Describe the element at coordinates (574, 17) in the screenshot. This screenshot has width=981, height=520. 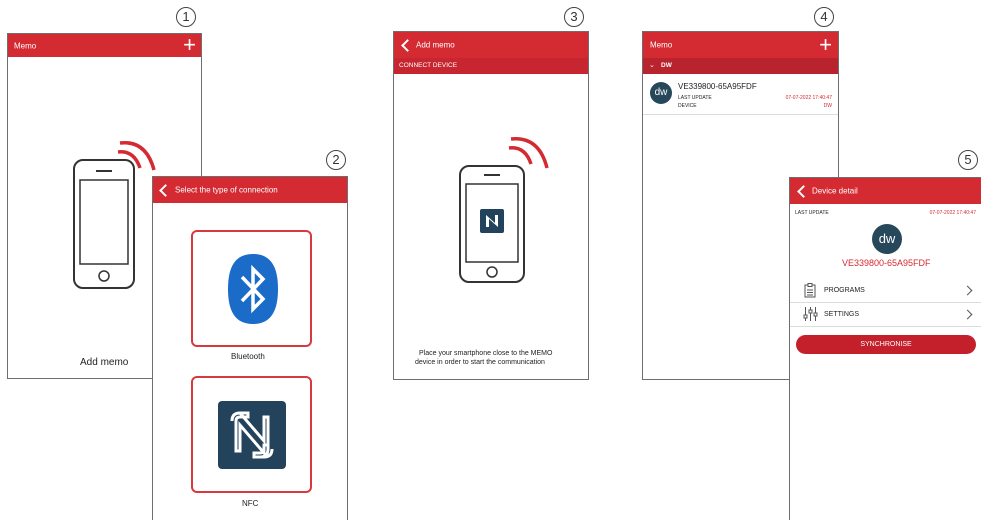
I see `step-badge-3: 3` at that location.